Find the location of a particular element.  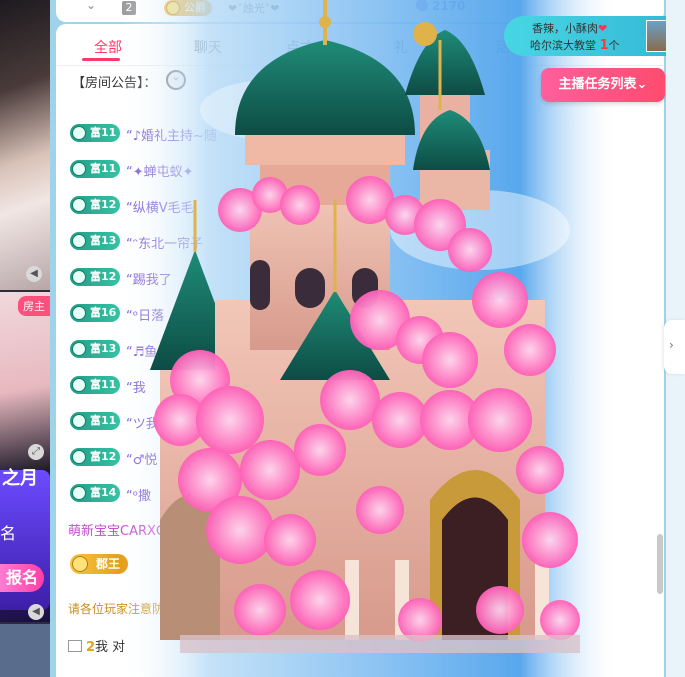

expand-icon: ⤢ is located at coordinates (36, 452).